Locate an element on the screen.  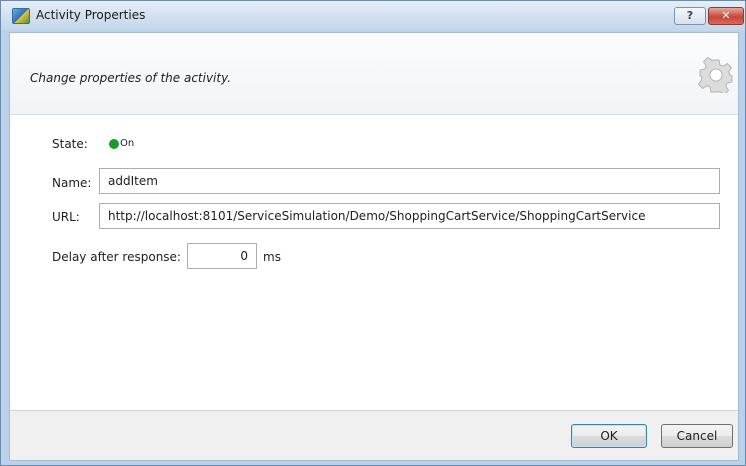
dialog-footer: OK Cancel is located at coordinates (374, 435).